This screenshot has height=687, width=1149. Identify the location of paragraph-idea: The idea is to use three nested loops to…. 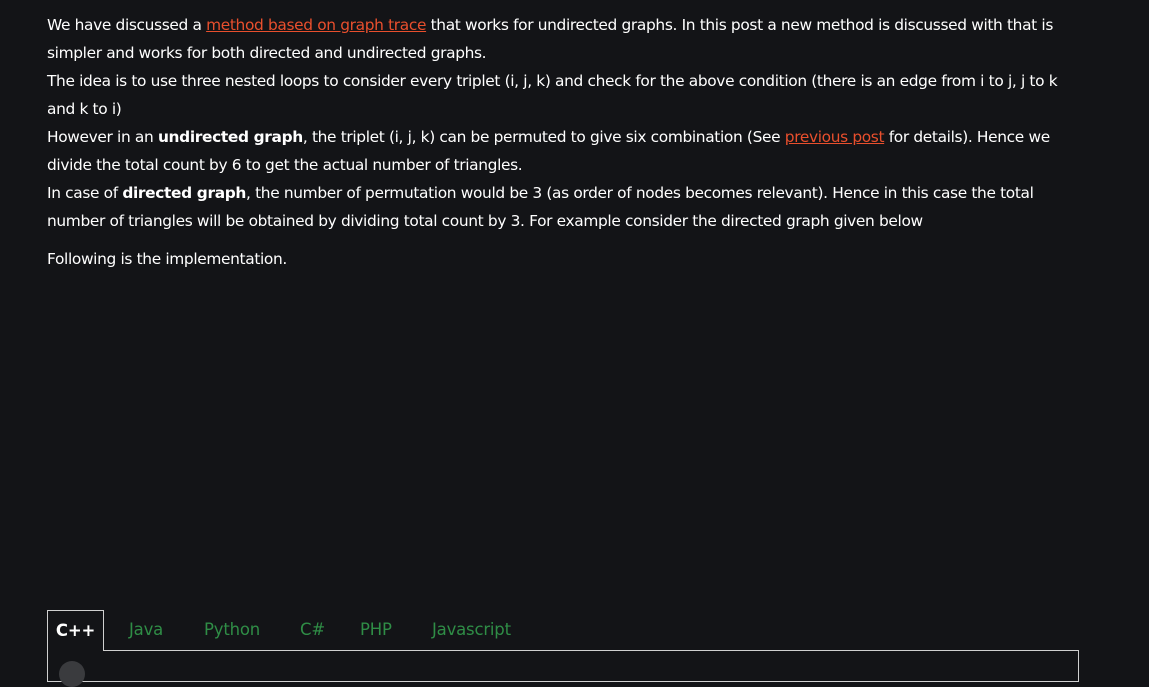
(552, 95).